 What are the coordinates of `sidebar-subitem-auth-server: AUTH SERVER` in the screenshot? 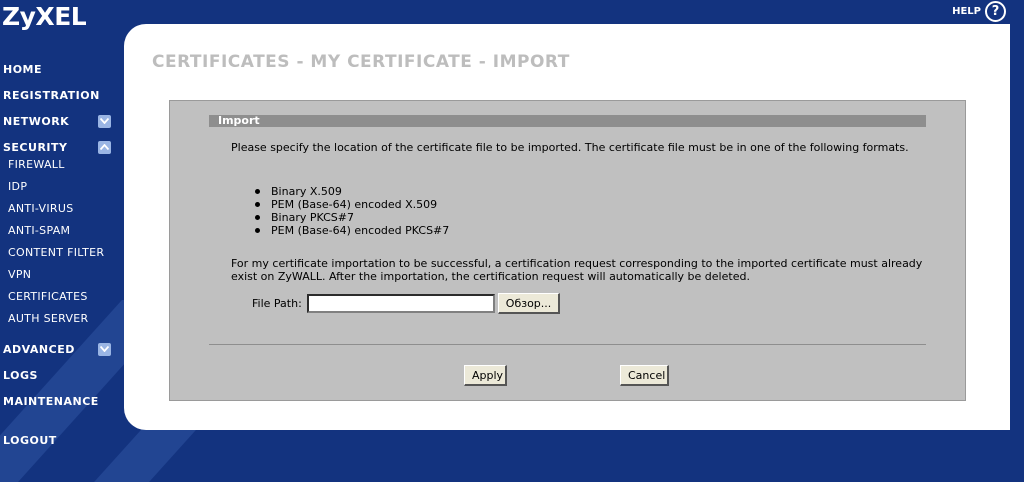 It's located at (62, 319).